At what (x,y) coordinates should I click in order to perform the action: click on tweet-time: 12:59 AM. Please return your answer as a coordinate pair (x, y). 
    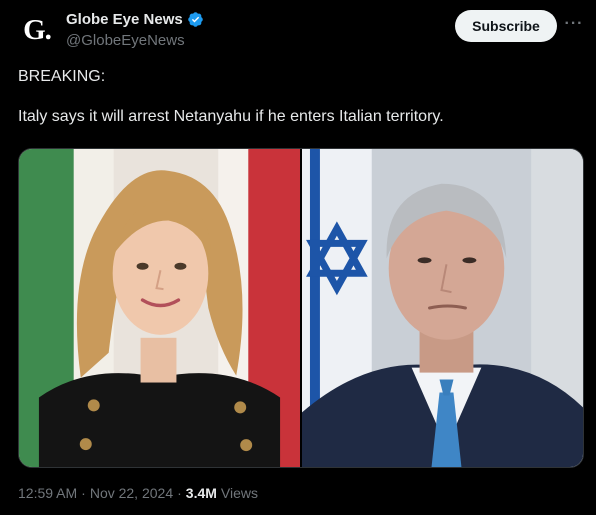
    Looking at the image, I should click on (47, 493).